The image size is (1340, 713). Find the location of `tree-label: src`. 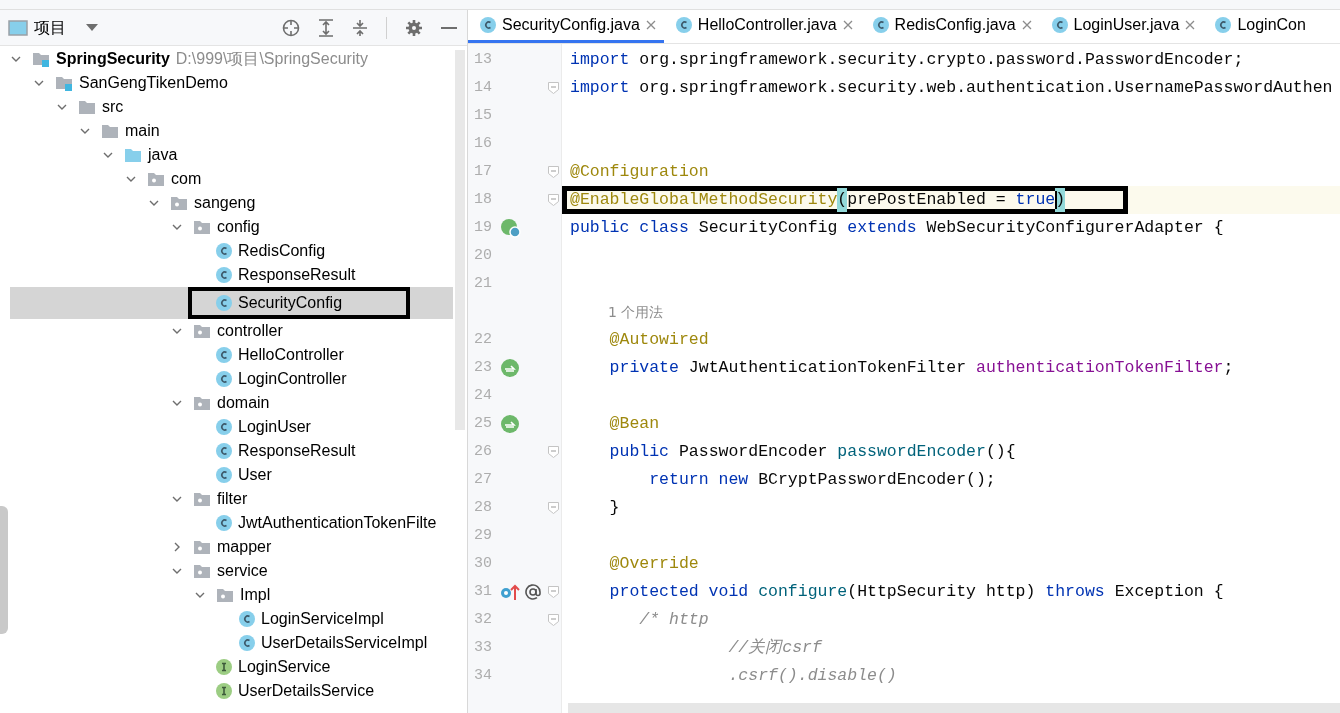

tree-label: src is located at coordinates (113, 107).